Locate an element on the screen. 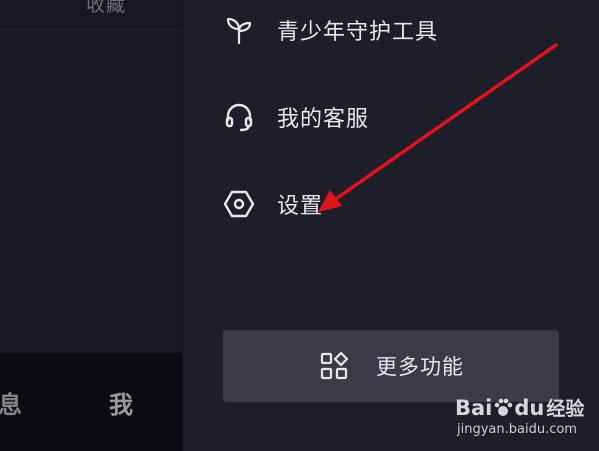 The width and height of the screenshot is (599, 451). watermark-logo-cn: 经验 is located at coordinates (565, 409).